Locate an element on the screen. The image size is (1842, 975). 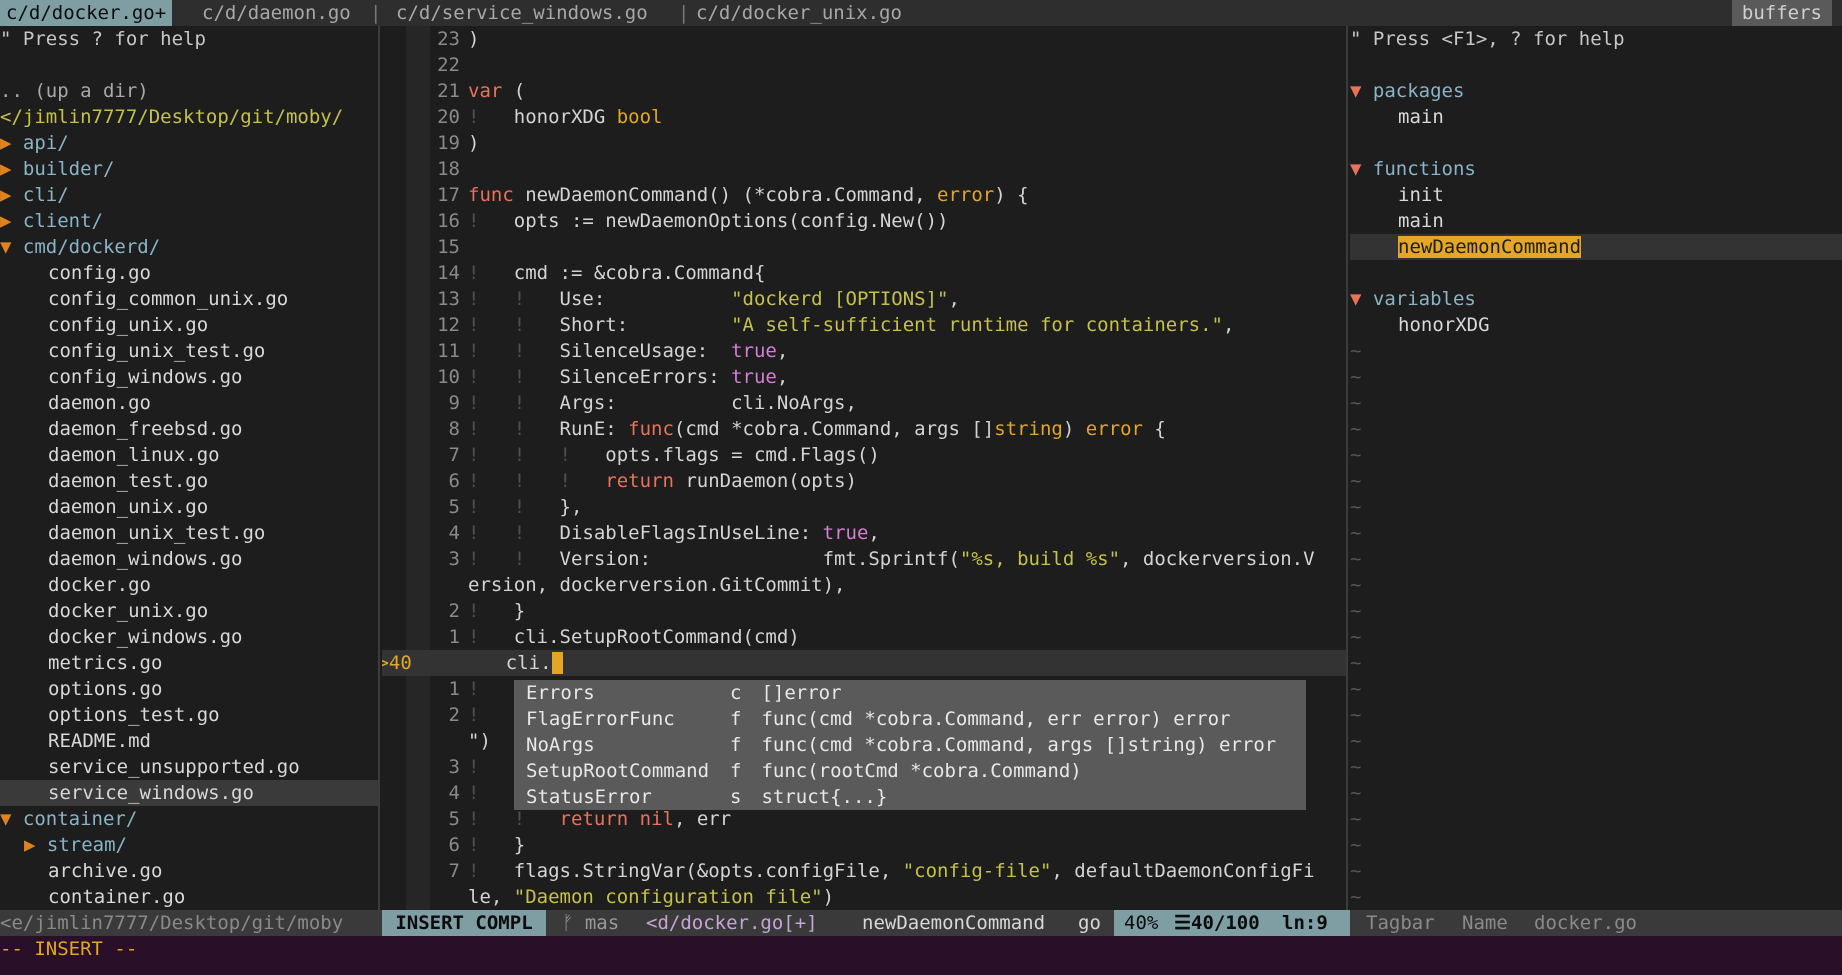
code-line: 7 ! ! ! opts.flags = cmd.Flags() is located at coordinates (864, 455).